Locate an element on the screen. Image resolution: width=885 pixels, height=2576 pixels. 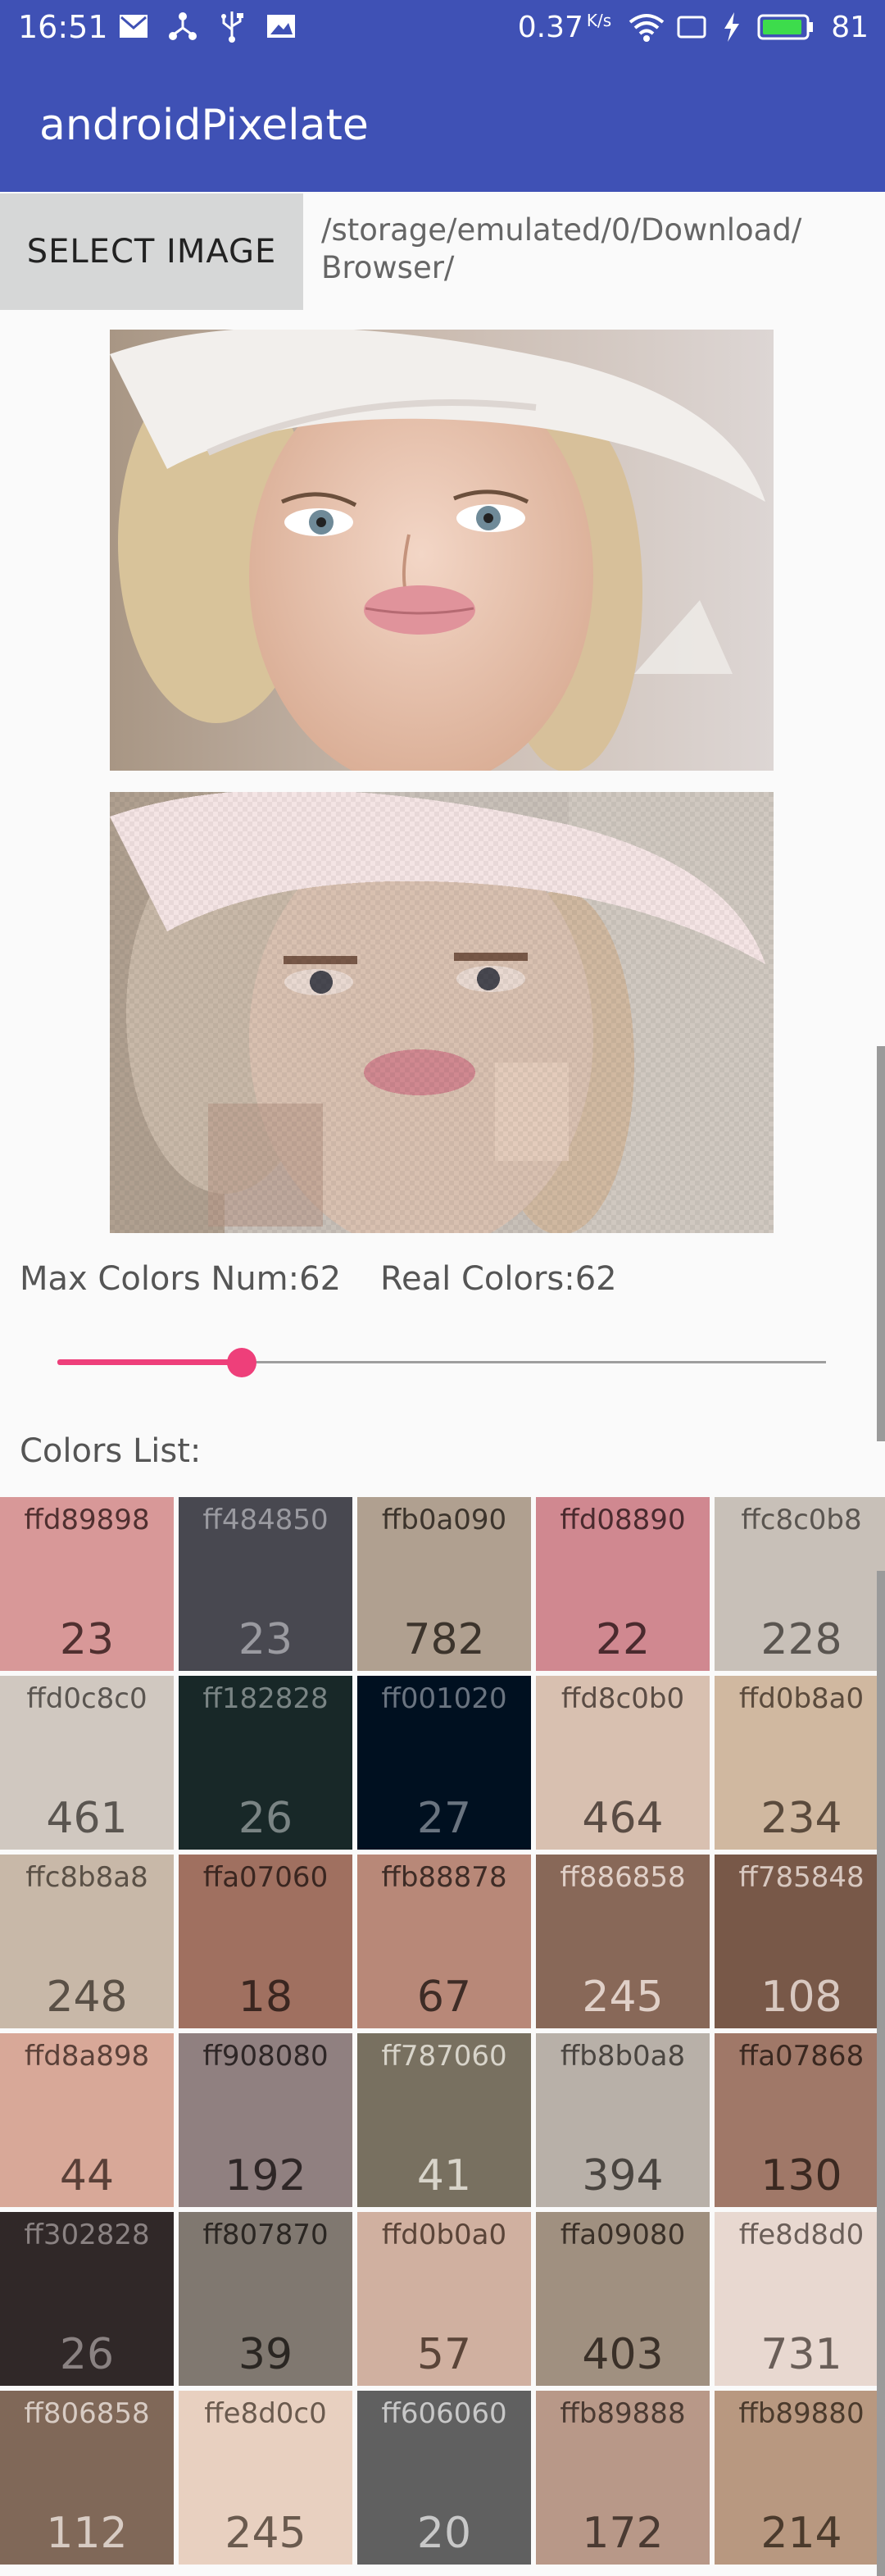
color-hex: ffd0b0a0 is located at coordinates (444, 2235).